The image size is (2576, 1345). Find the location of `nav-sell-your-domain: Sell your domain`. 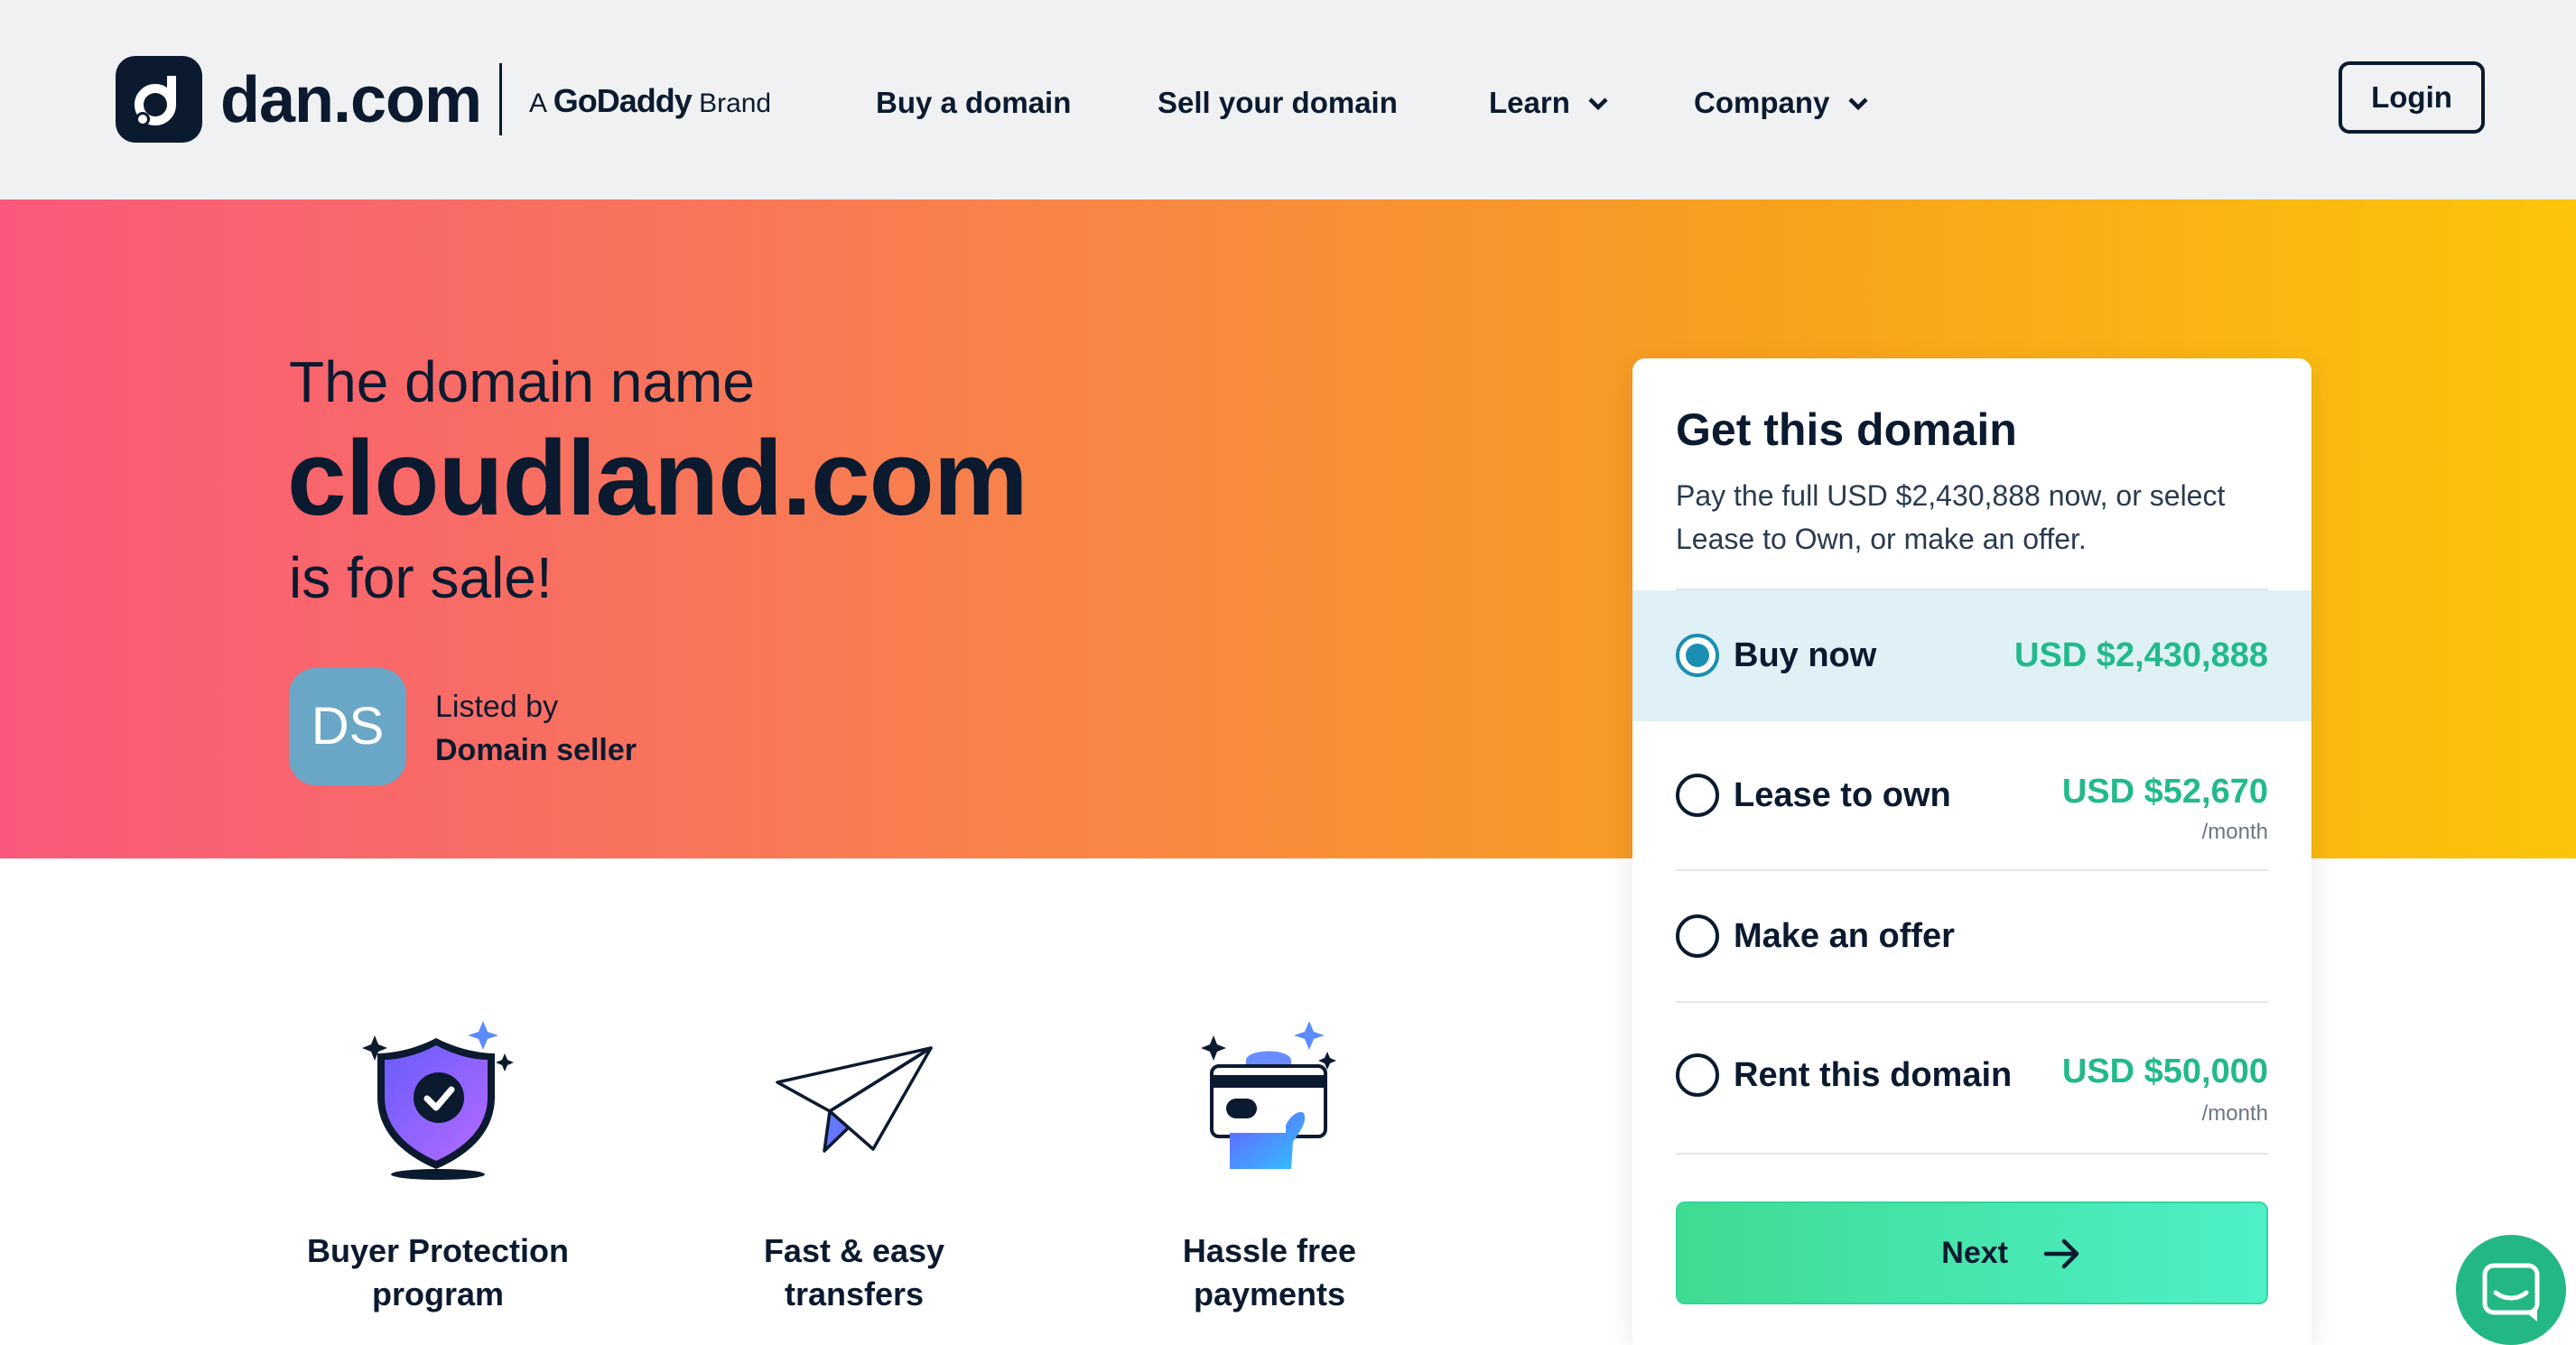

nav-sell-your-domain: Sell your domain is located at coordinates (1278, 103).